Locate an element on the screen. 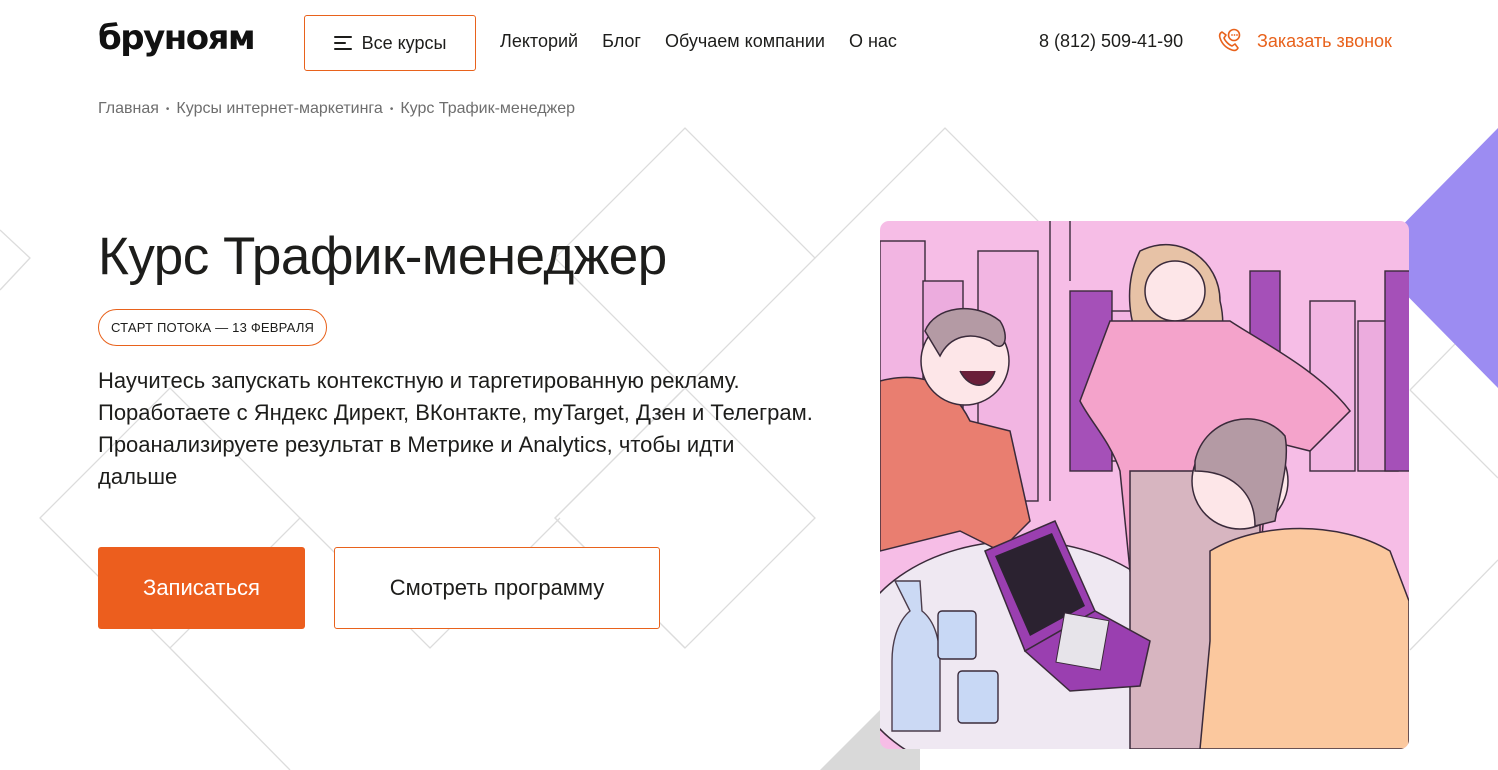  view-program-button: Смотреть программу is located at coordinates (497, 588).